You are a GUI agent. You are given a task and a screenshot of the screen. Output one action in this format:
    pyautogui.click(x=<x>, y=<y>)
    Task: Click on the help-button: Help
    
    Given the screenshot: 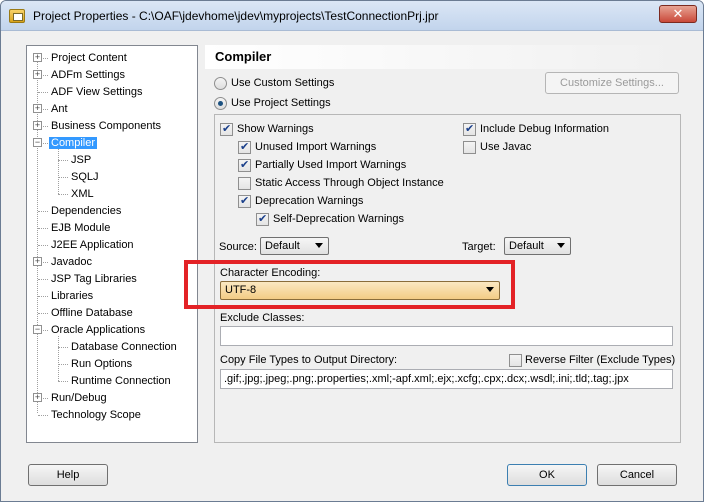 What is the action you would take?
    pyautogui.click(x=68, y=475)
    